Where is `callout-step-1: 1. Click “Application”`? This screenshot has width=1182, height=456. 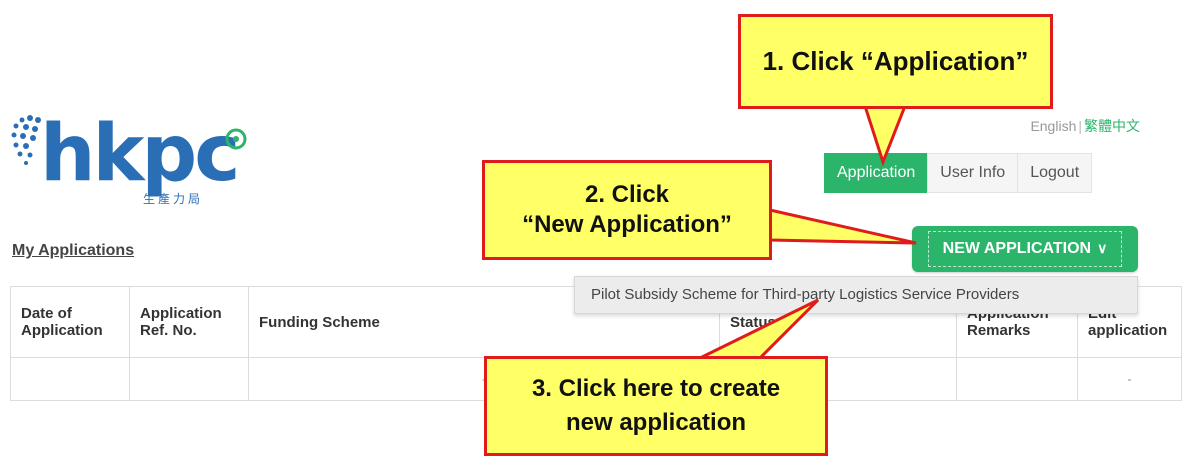 callout-step-1: 1. Click “Application” is located at coordinates (895, 61).